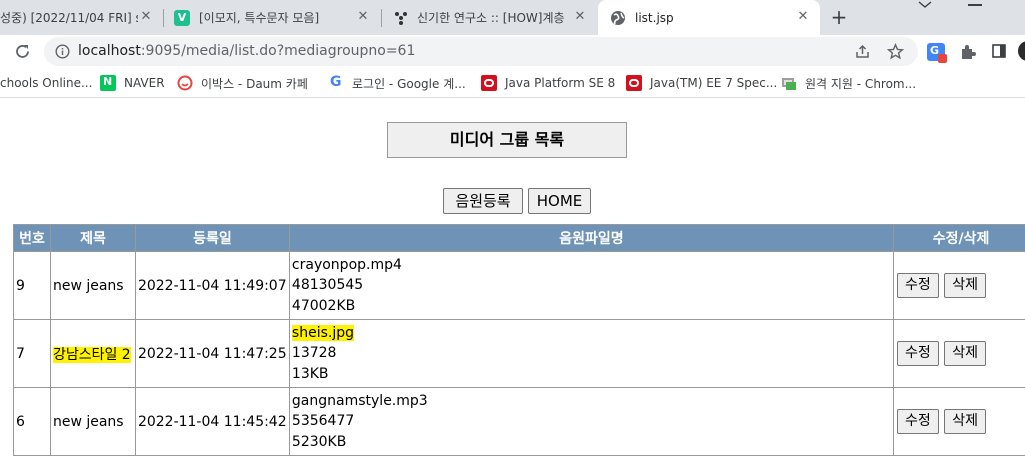 This screenshot has height=467, width=1025. Describe the element at coordinates (22, 51) in the screenshot. I see `reload-icon` at that location.